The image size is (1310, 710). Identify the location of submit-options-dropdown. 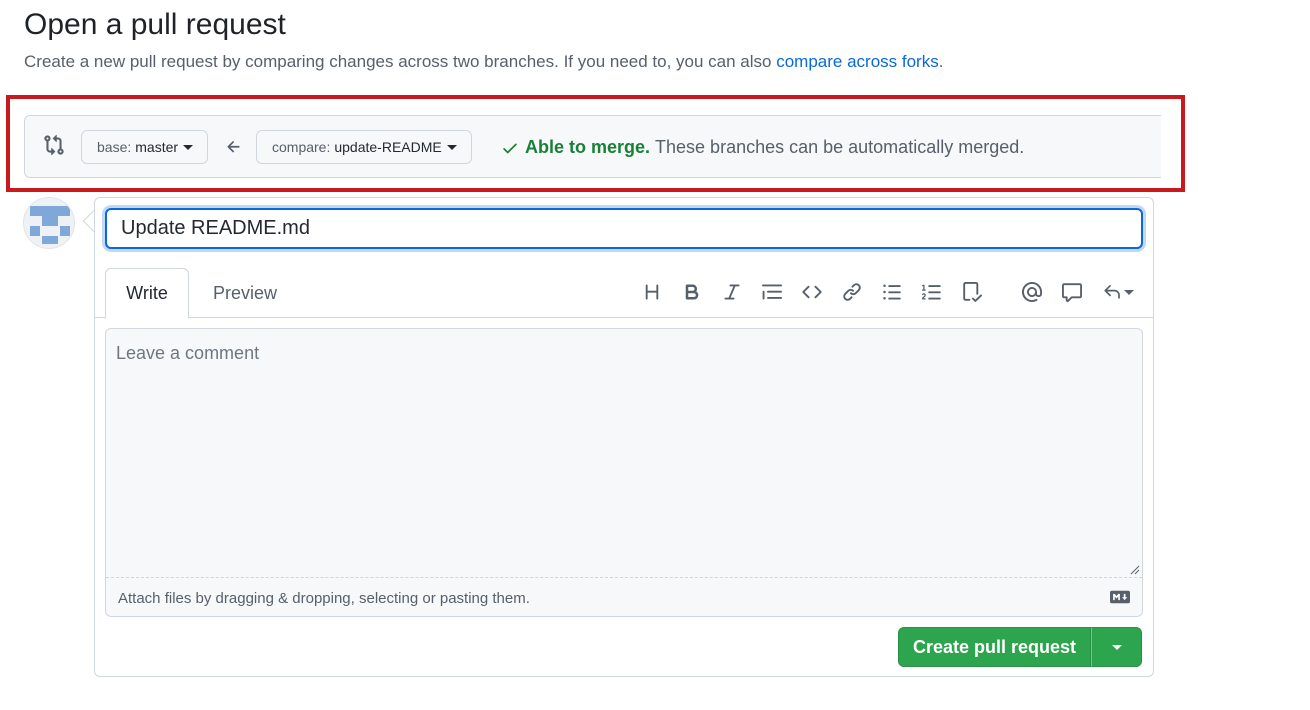
(1116, 647).